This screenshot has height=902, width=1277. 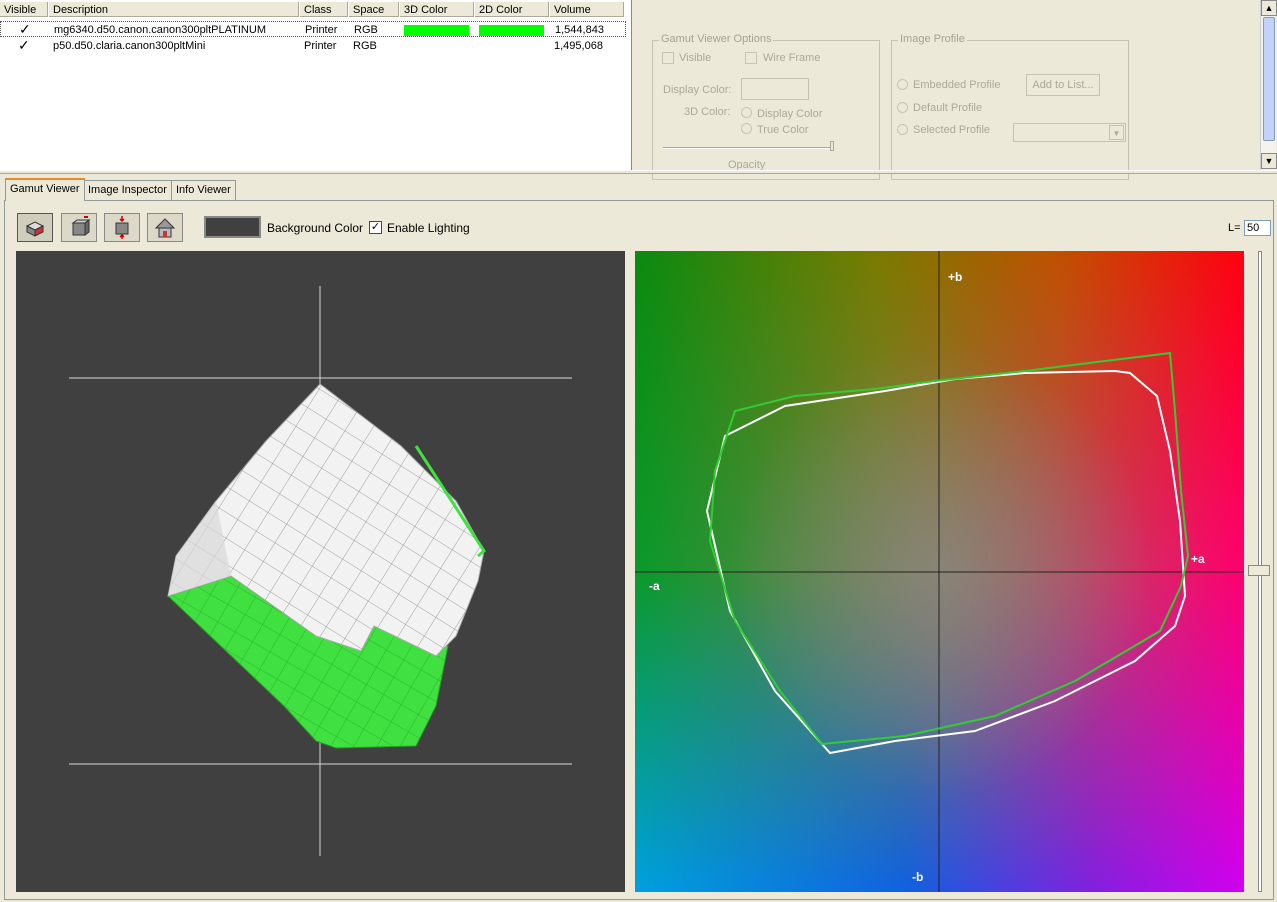 What do you see at coordinates (775, 89) in the screenshot?
I see `display-color-button` at bounding box center [775, 89].